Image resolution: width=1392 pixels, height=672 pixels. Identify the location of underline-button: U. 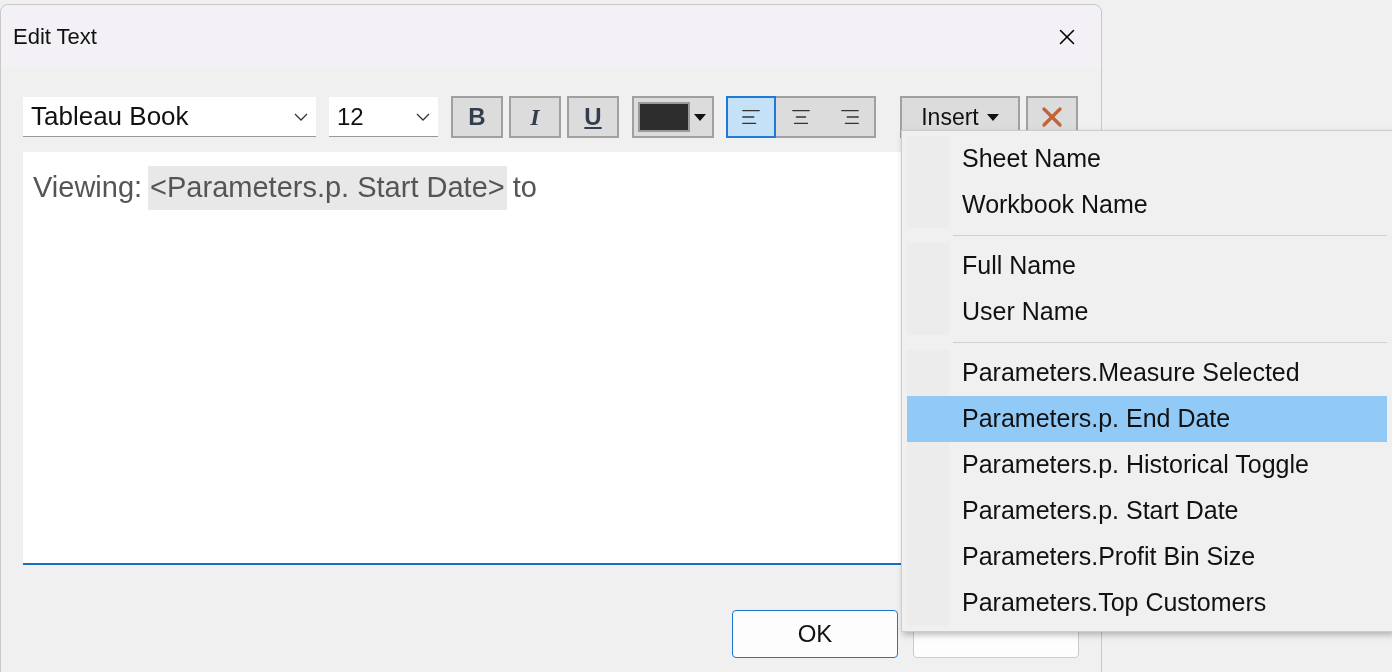
(593, 117).